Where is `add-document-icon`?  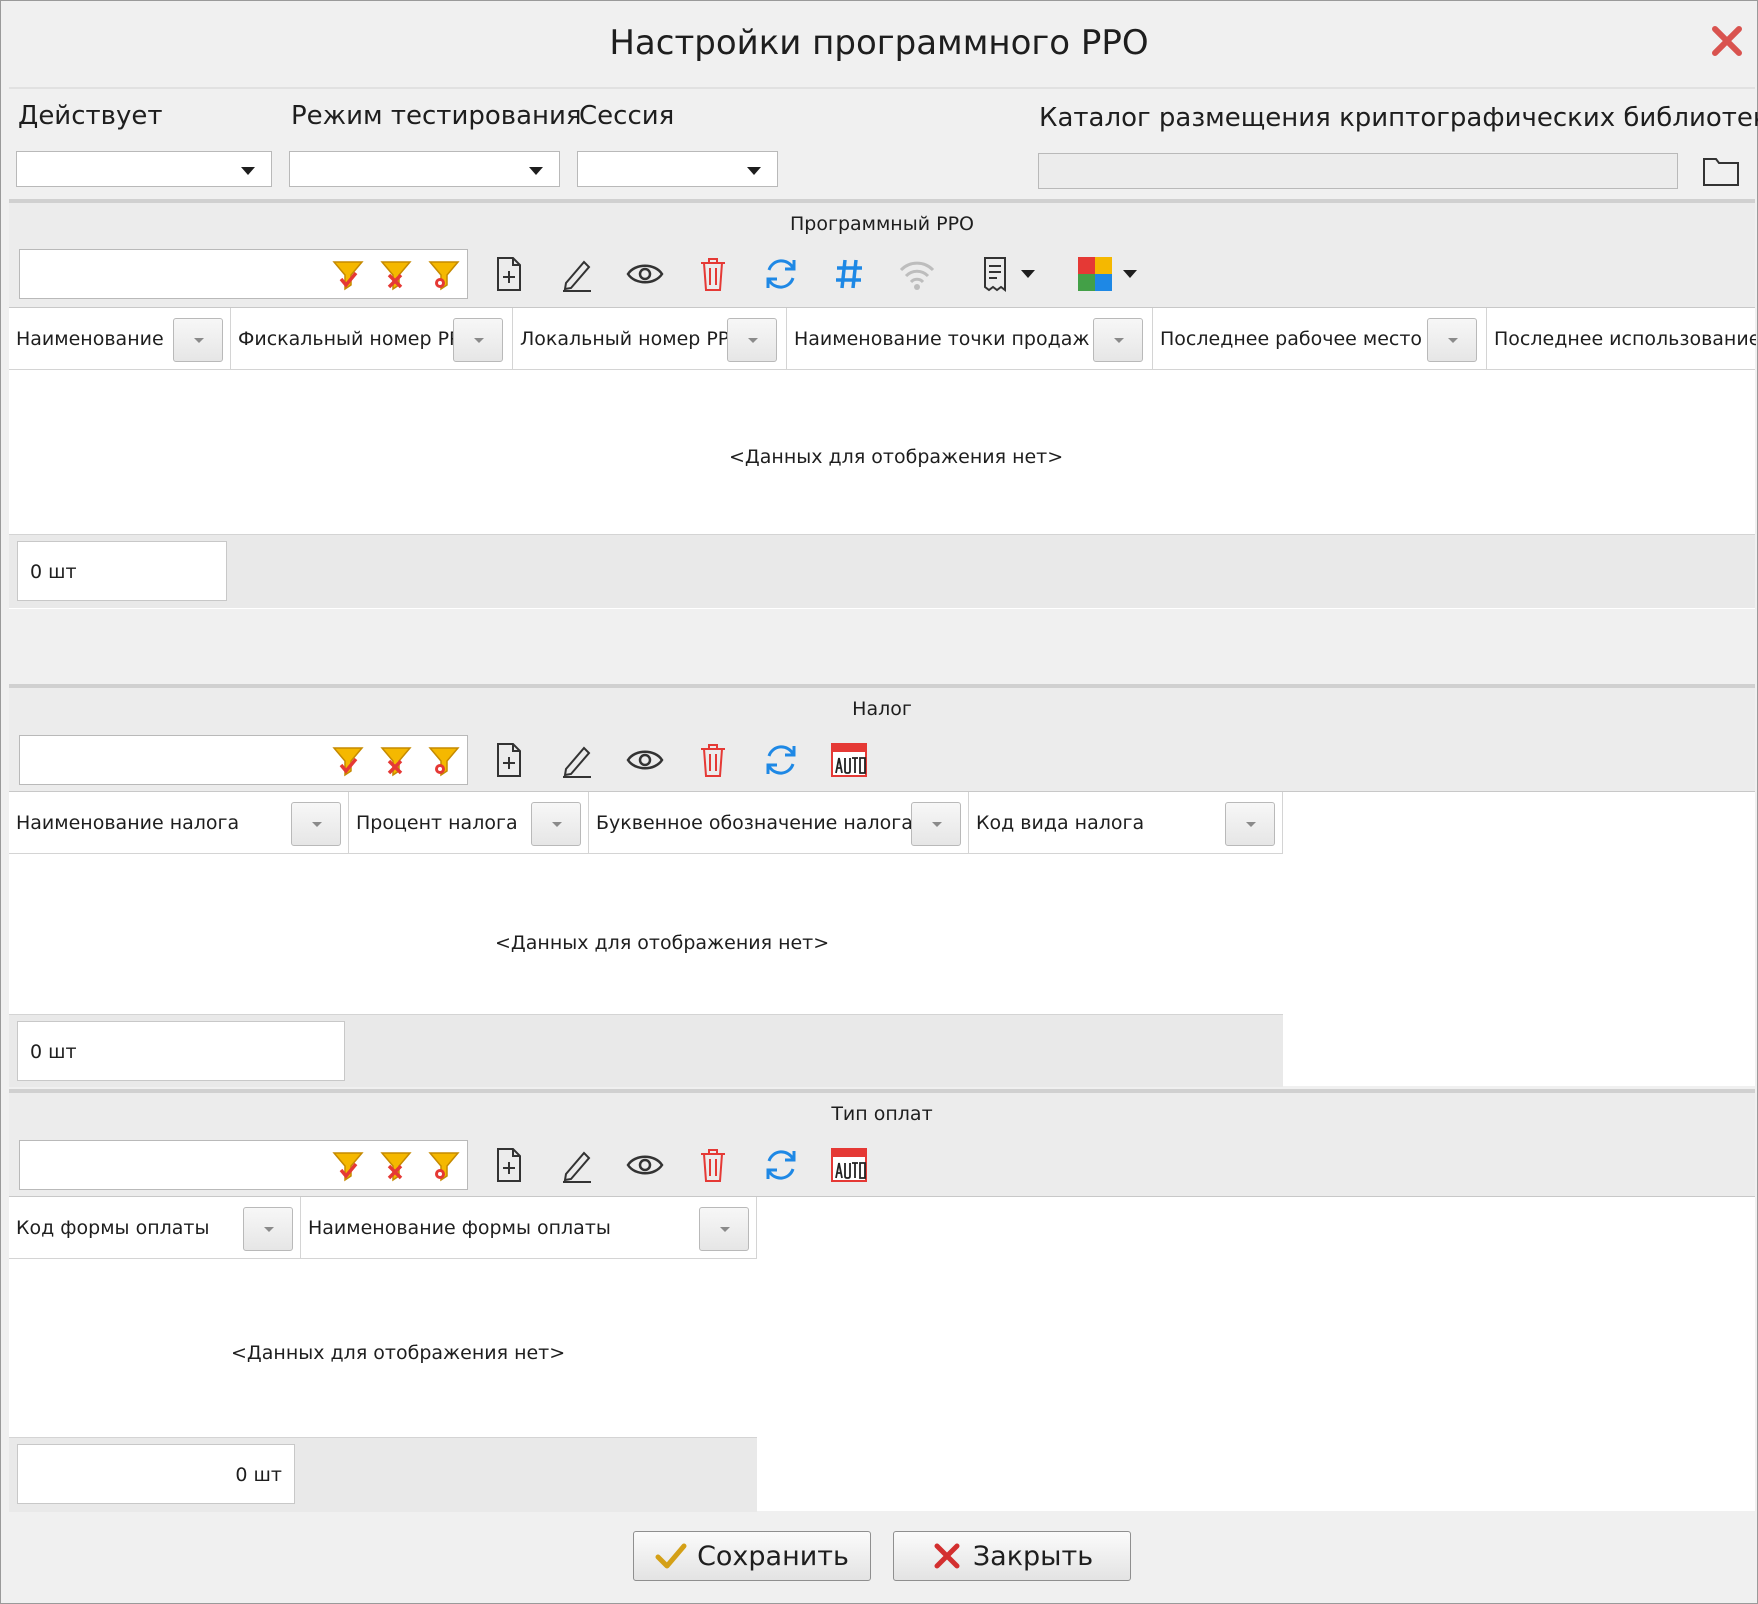
add-document-icon is located at coordinates (509, 760).